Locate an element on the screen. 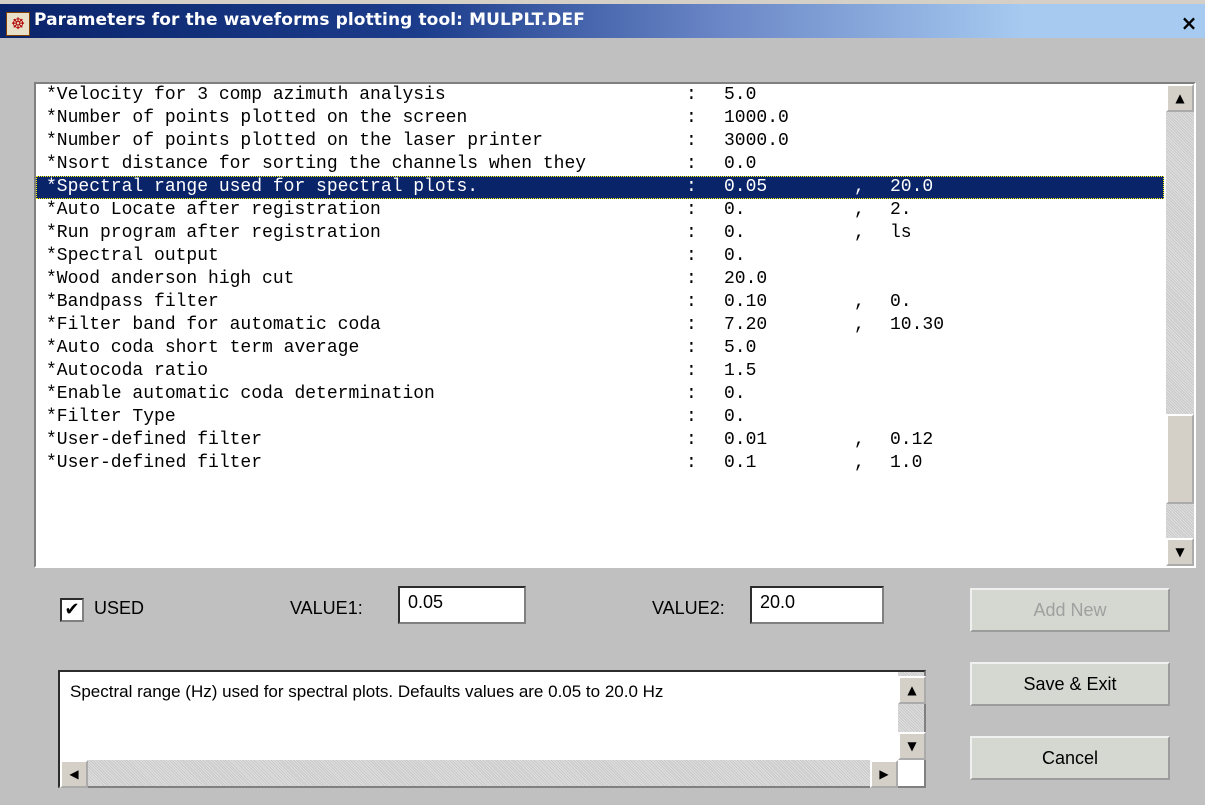  list-item-label: *Velocity for 3 comp azimuth analysis is located at coordinates (246, 95).